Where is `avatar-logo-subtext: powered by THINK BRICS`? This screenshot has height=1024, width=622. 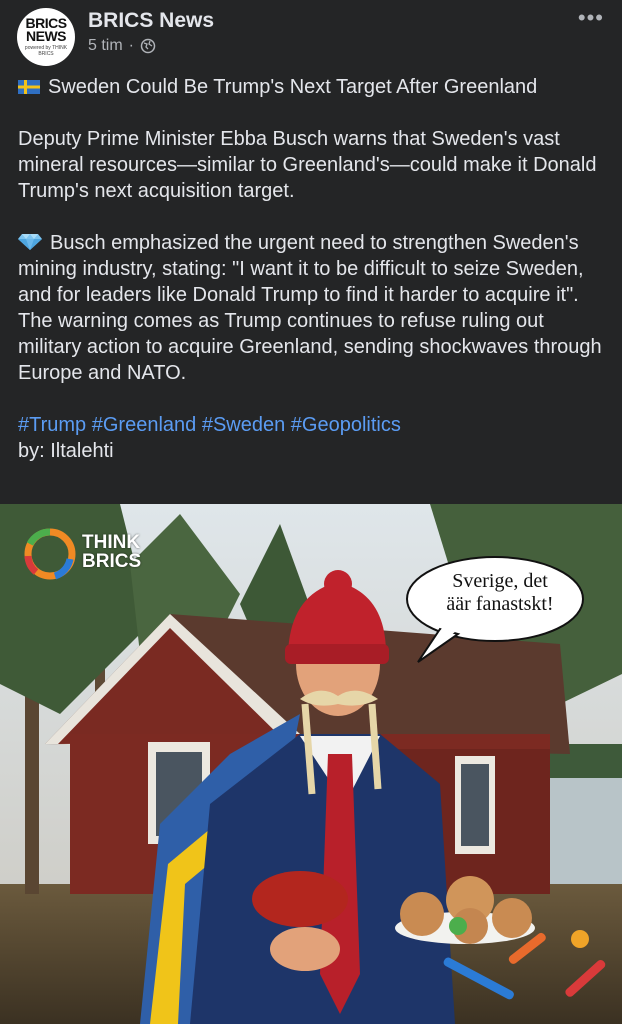 avatar-logo-subtext: powered by THINK BRICS is located at coordinates (46, 51).